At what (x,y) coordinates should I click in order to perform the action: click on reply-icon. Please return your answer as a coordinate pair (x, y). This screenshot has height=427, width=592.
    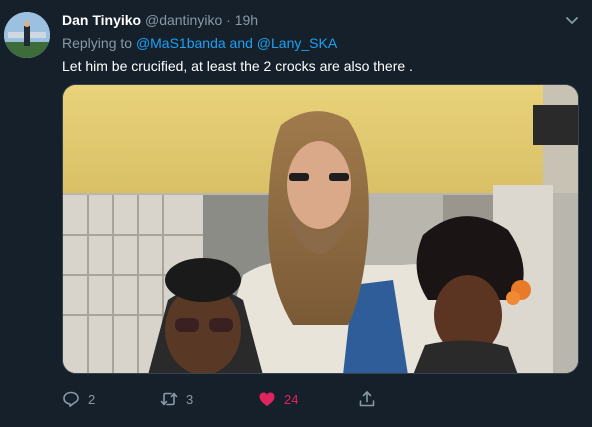
    Looking at the image, I should click on (71, 399).